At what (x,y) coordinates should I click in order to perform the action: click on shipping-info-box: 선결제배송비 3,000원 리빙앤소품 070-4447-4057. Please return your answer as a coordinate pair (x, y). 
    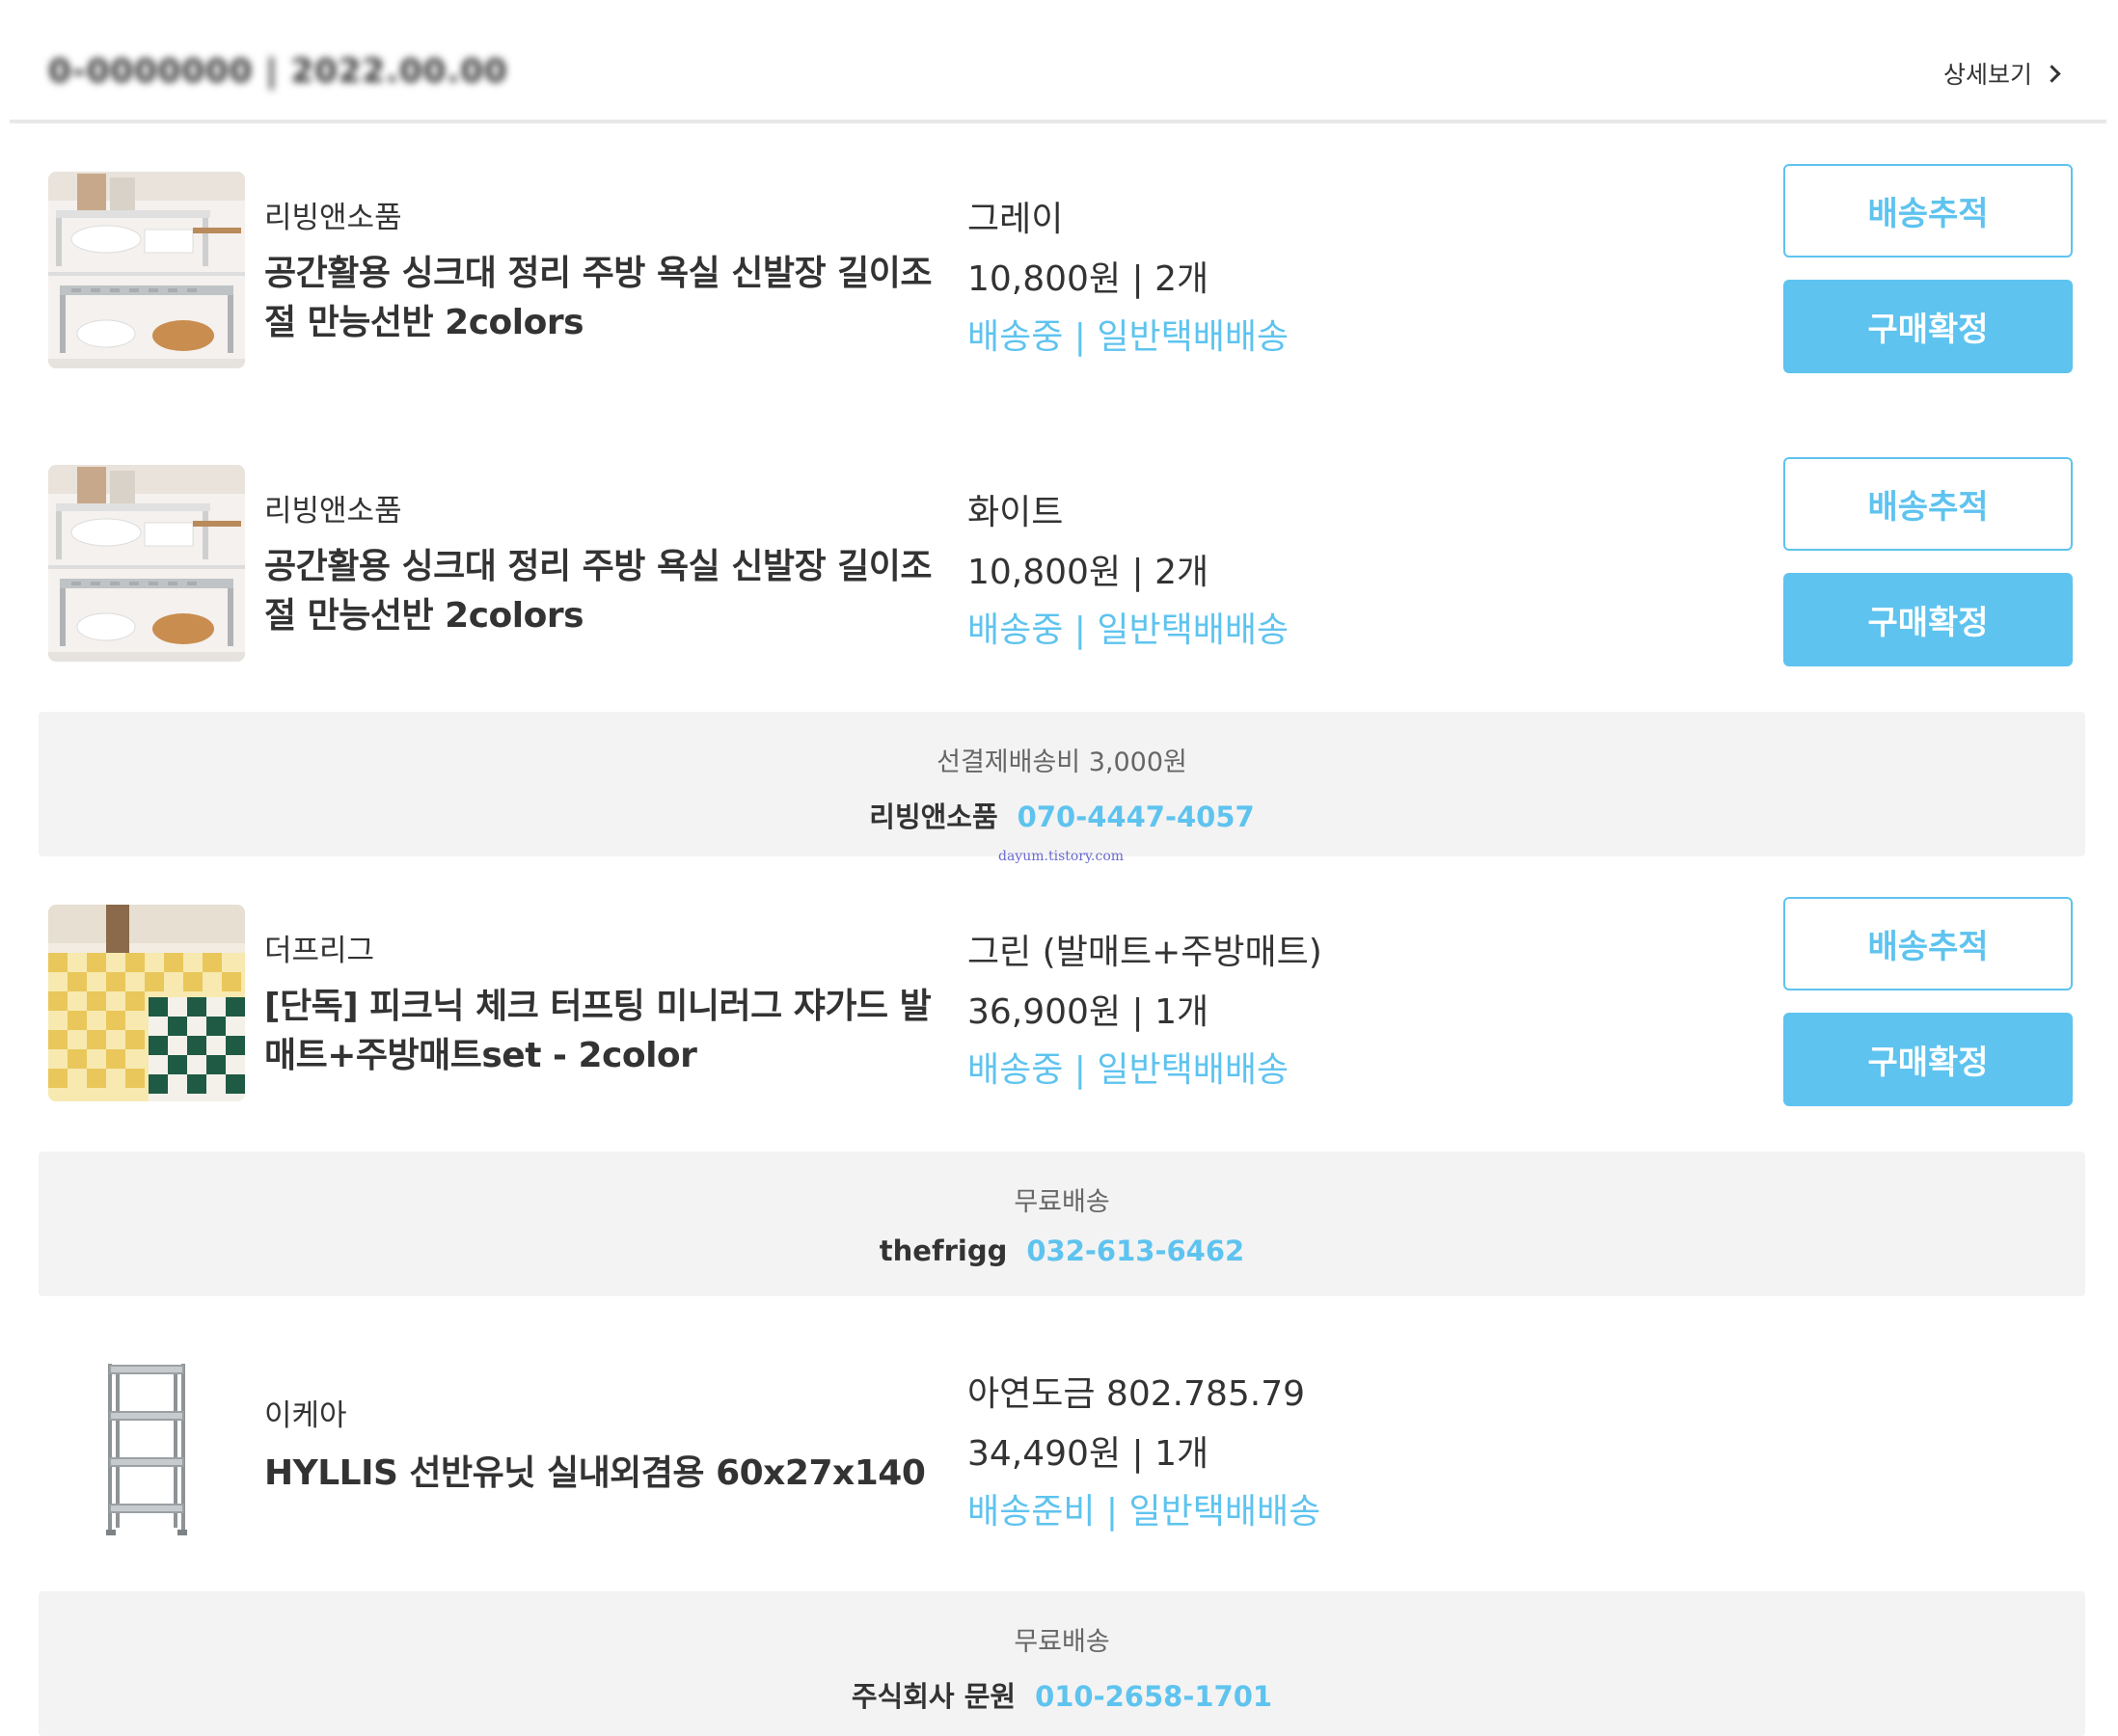
    Looking at the image, I should click on (1062, 784).